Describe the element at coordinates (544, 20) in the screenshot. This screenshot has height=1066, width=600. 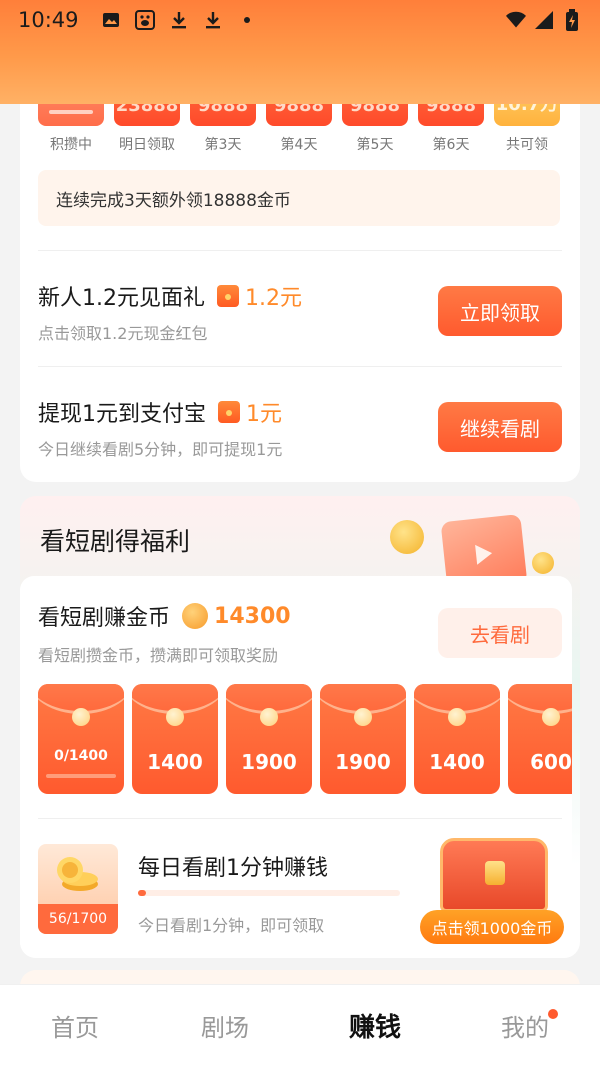
I see `signal-icon` at that location.